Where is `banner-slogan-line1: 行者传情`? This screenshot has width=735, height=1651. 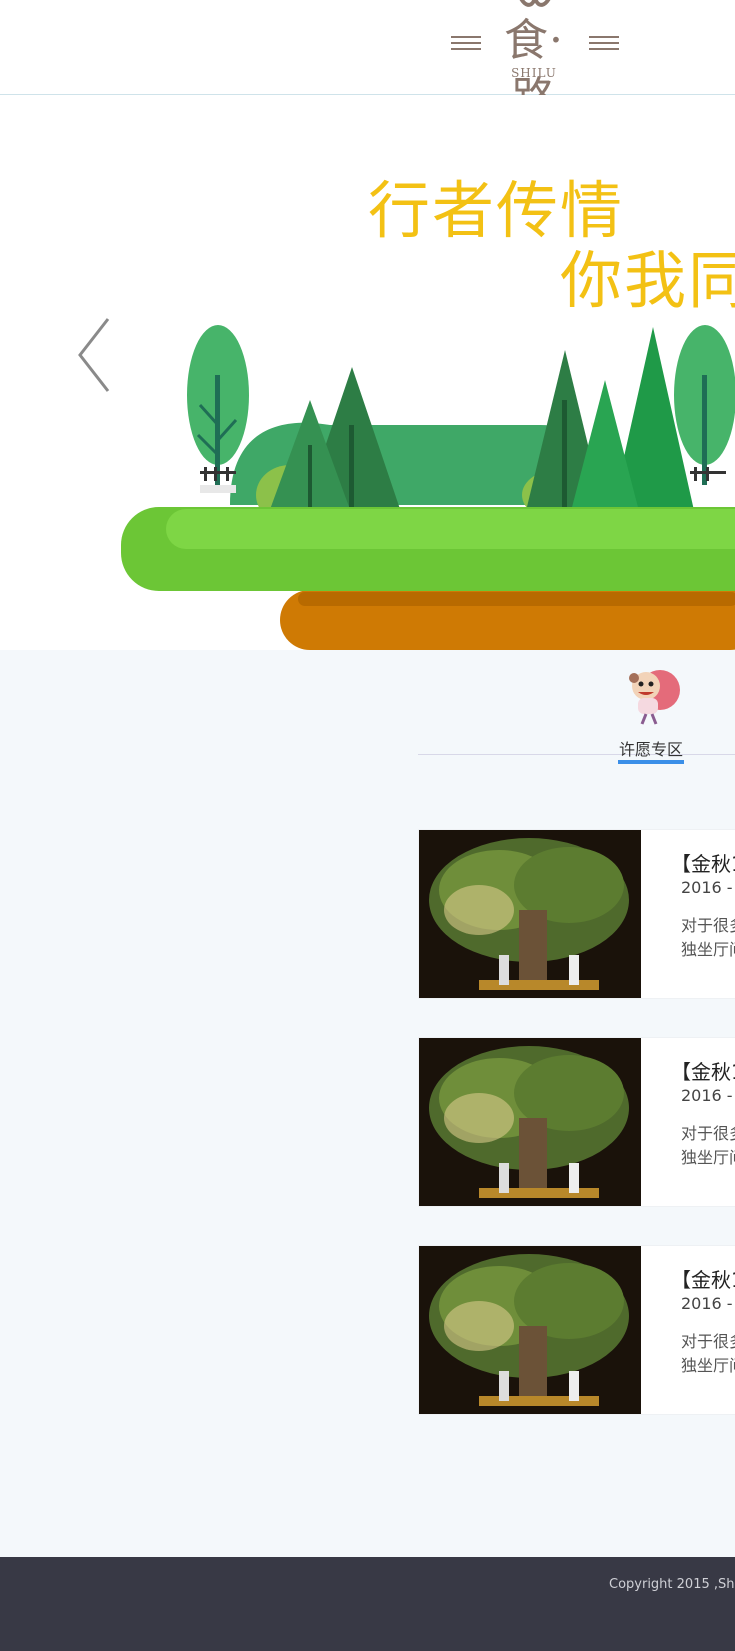 banner-slogan-line1: 行者传情 is located at coordinates (496, 210).